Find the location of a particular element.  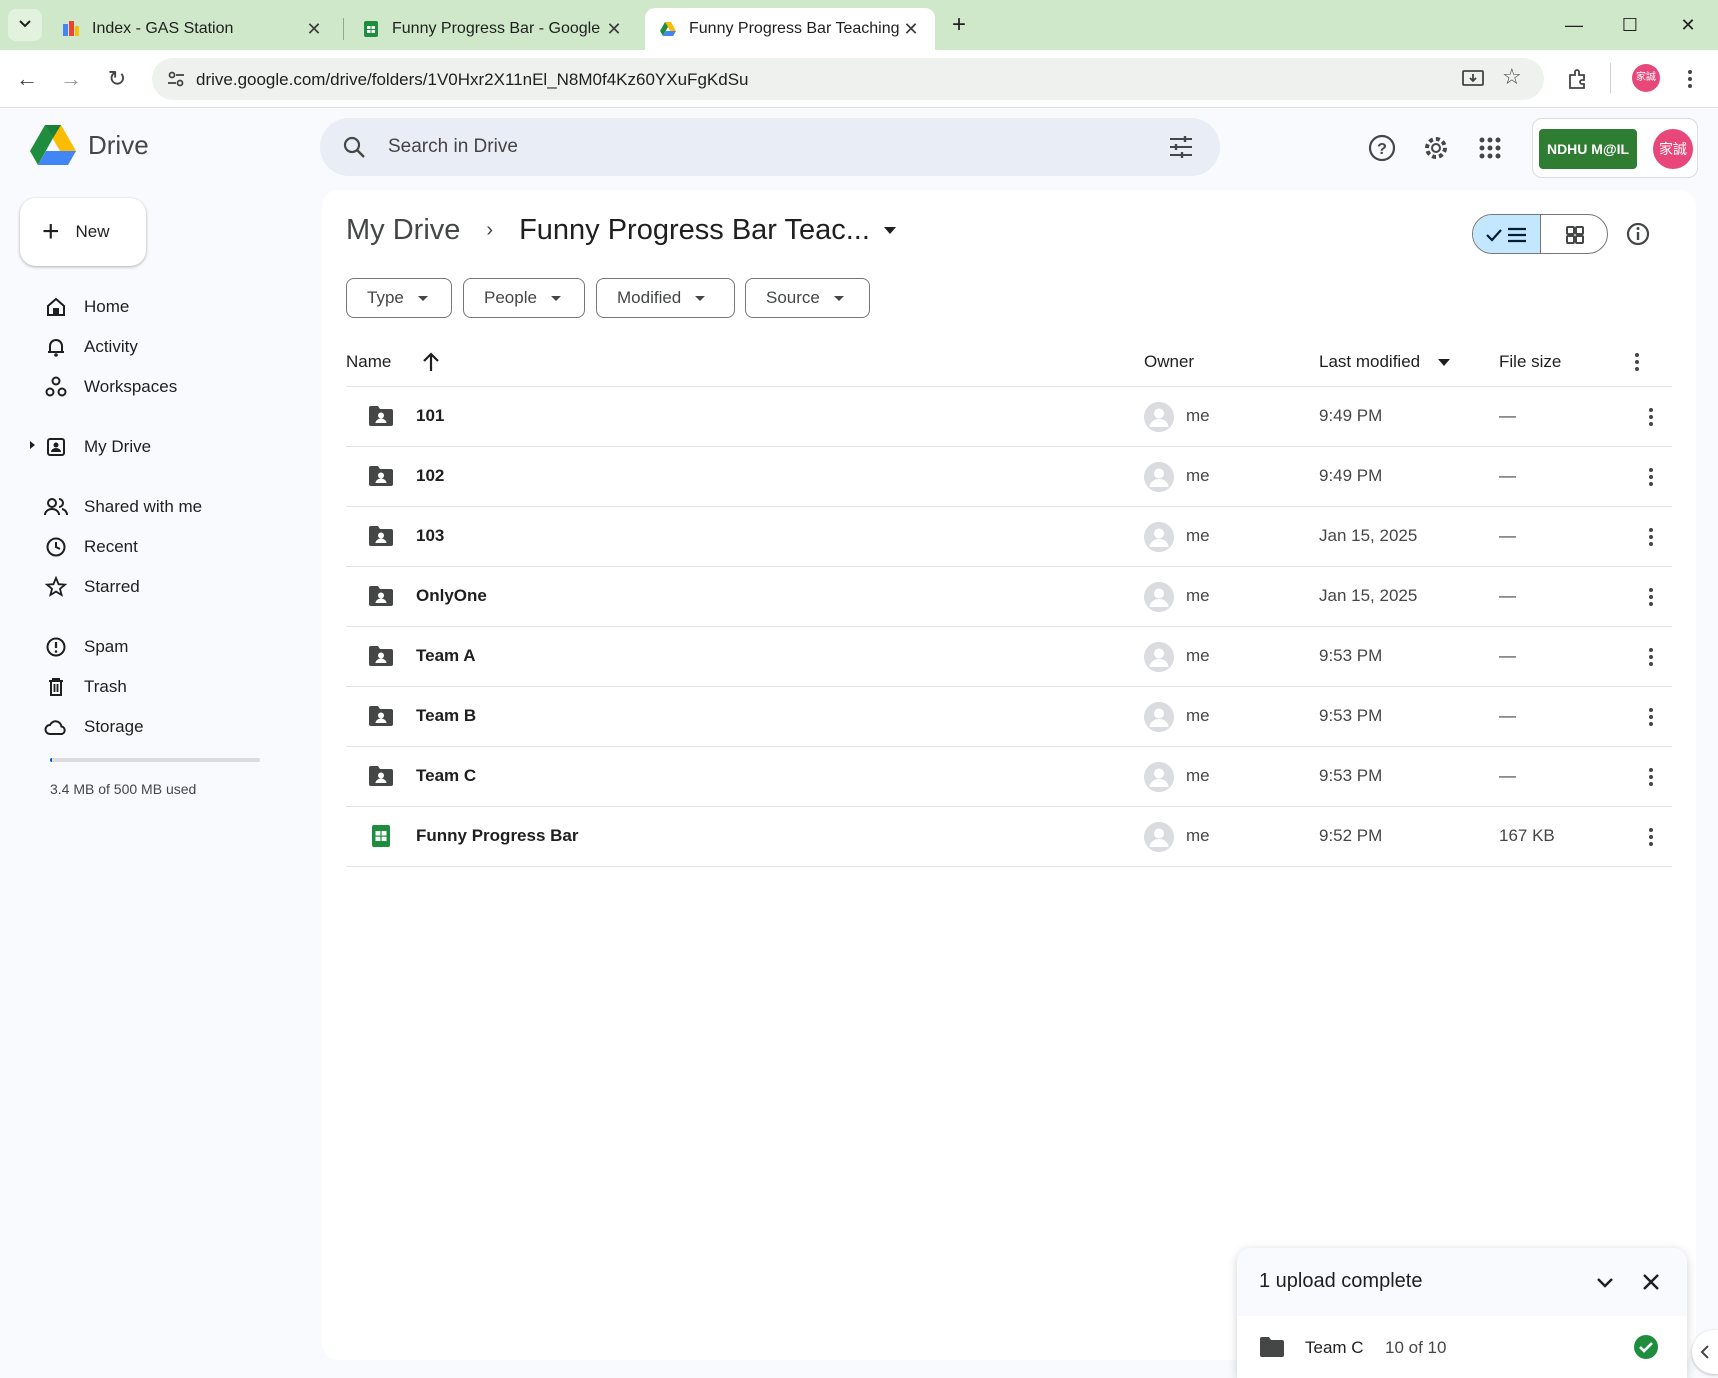

reload-icon: ↻ is located at coordinates (117, 79).